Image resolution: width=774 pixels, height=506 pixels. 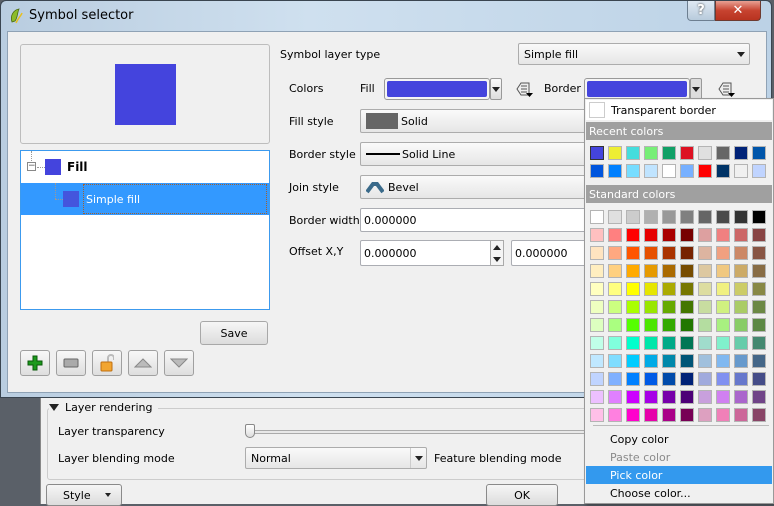 What do you see at coordinates (696, 89) in the screenshot?
I see `border-color-dropdown` at bounding box center [696, 89].